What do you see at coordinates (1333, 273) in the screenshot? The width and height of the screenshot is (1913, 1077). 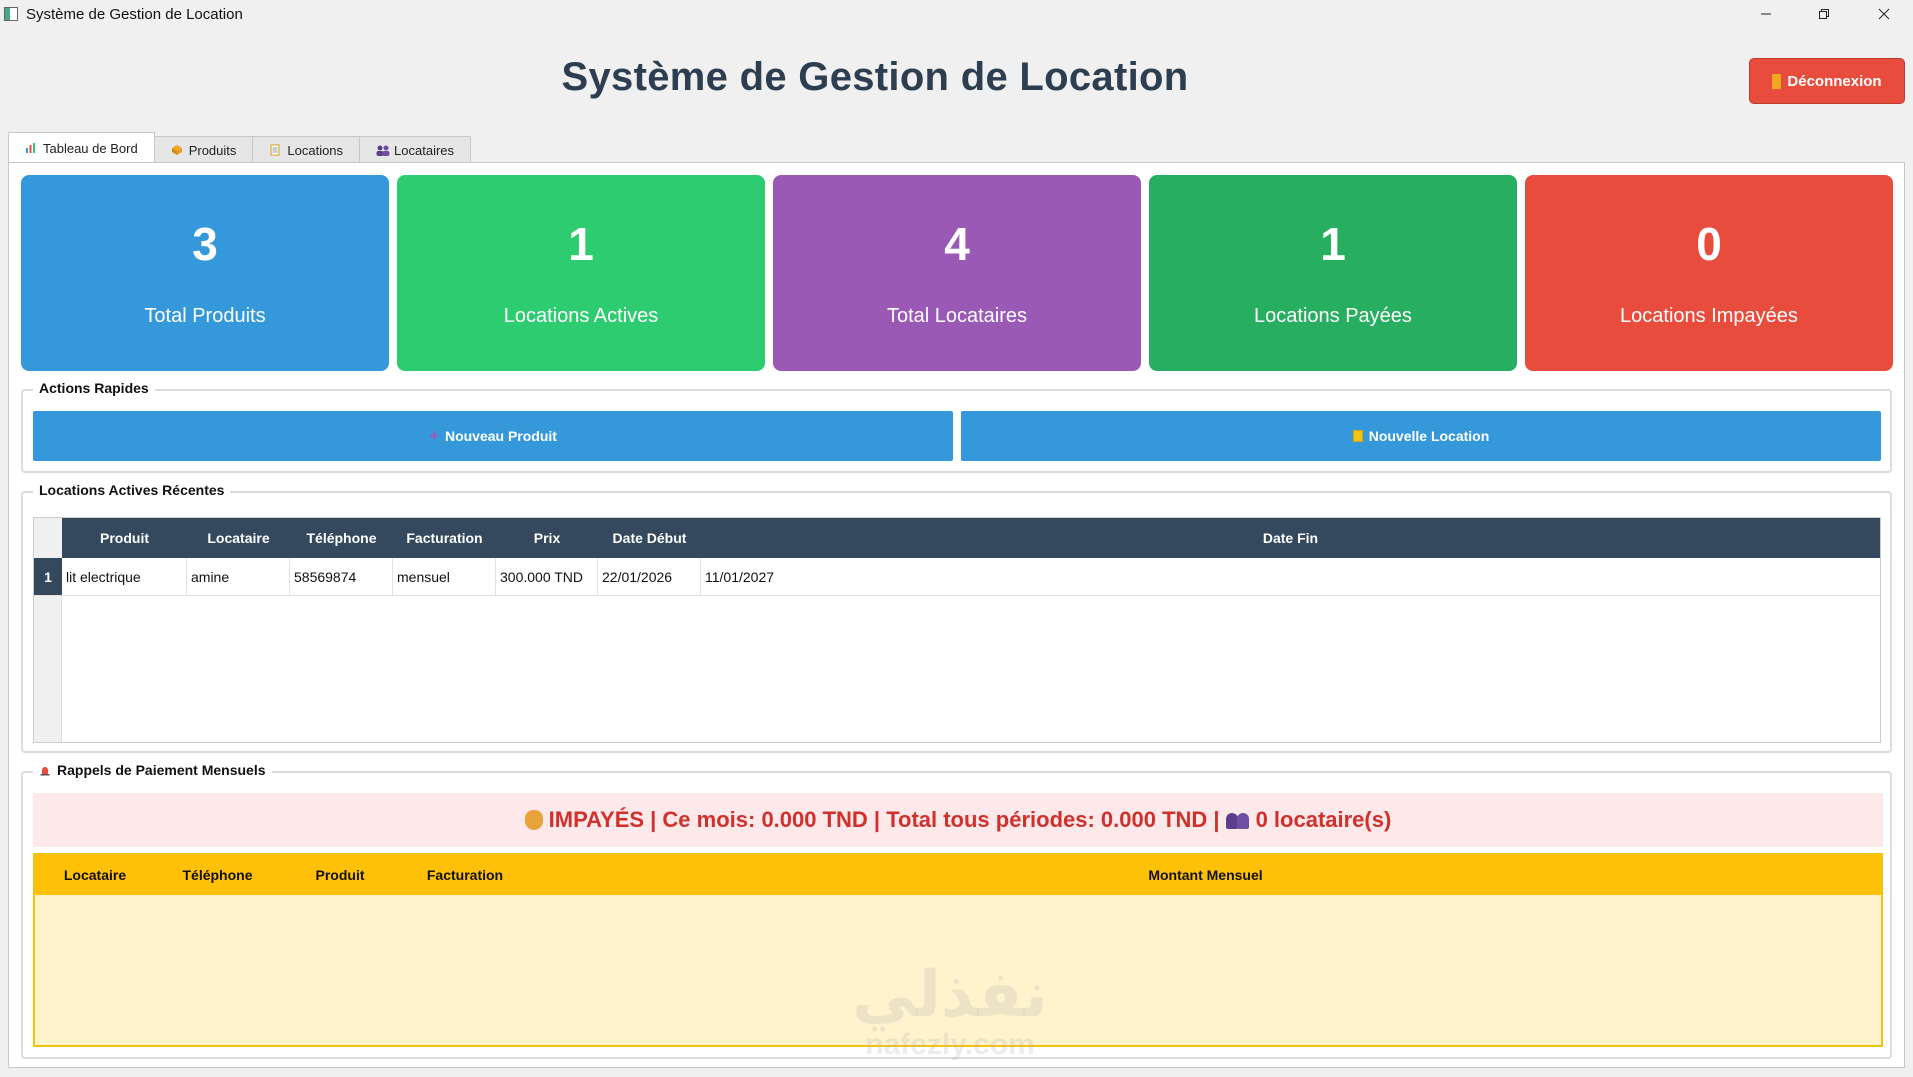 I see `stat-card-paid-locations: 1 Locations Payées` at bounding box center [1333, 273].